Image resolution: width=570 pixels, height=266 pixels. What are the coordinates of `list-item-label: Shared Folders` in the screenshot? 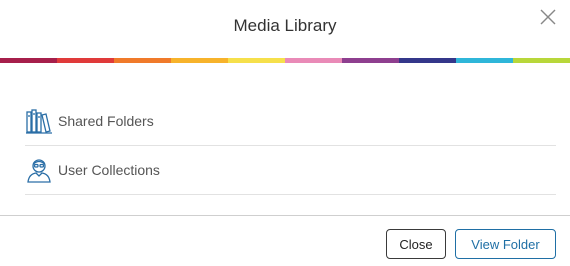 It's located at (106, 121).